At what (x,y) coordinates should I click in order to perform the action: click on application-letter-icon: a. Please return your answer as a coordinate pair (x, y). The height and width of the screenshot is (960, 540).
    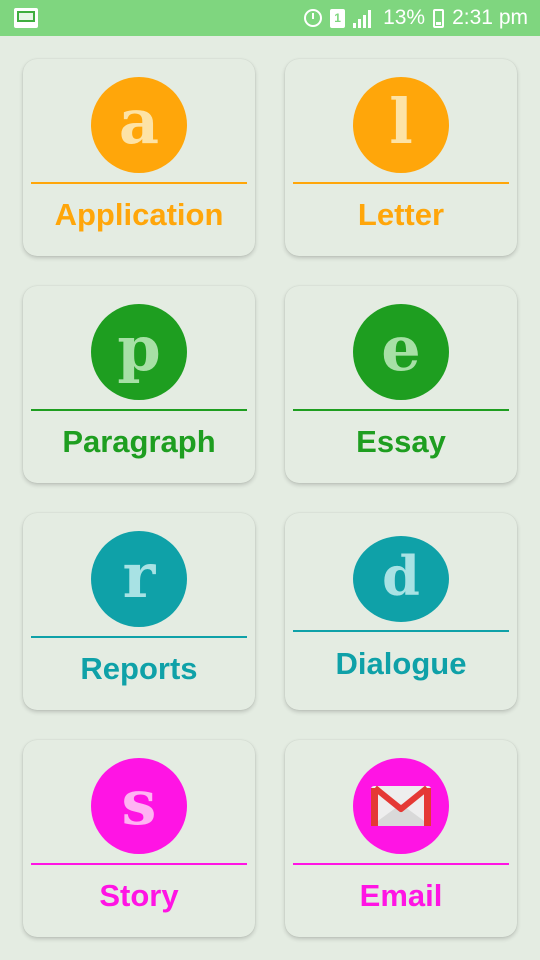
    Looking at the image, I should click on (139, 125).